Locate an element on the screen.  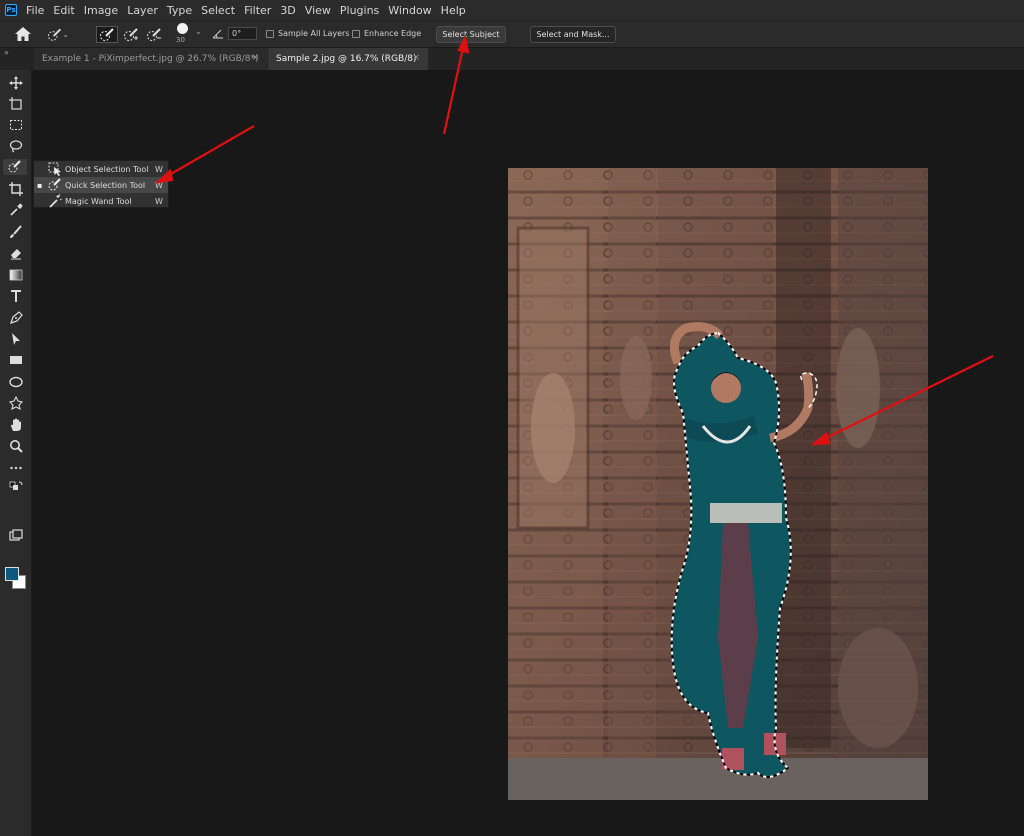
menu-image: Image is located at coordinates (101, 10).